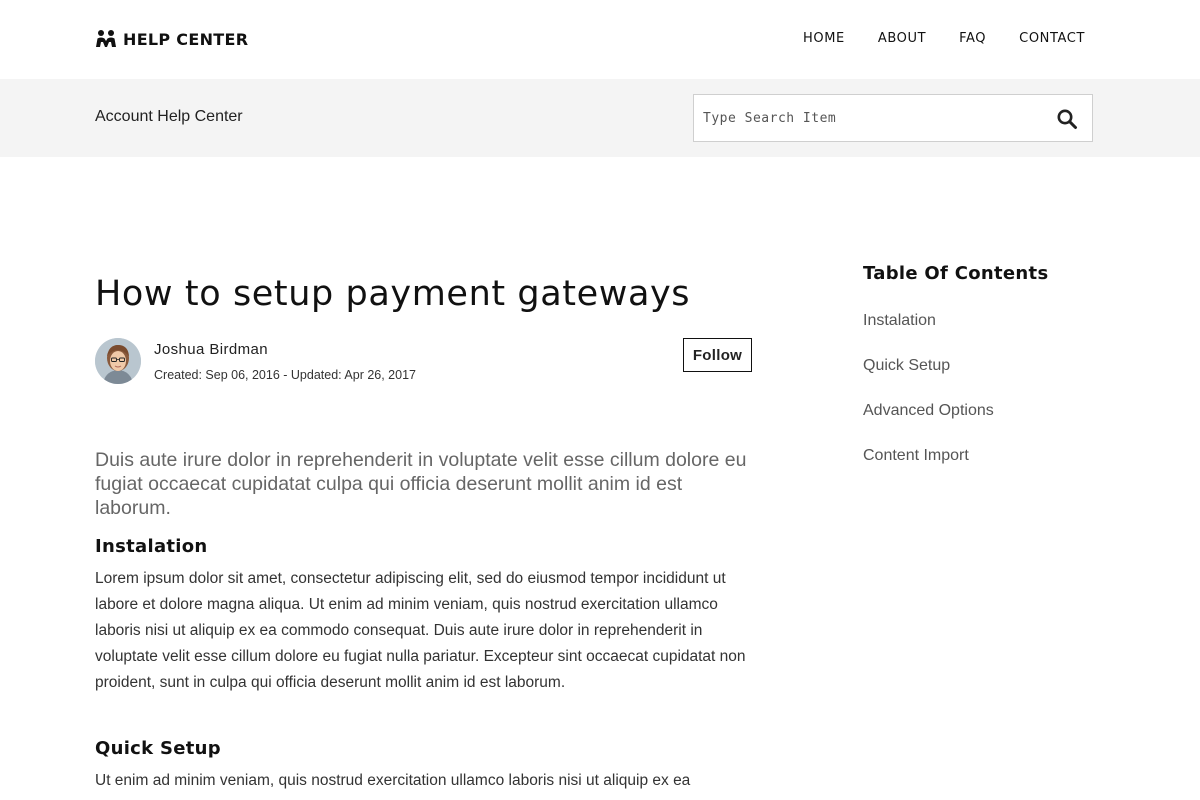 This screenshot has height=800, width=1200. What do you see at coordinates (393, 294) in the screenshot?
I see `page-title: How to setup payment gateways` at bounding box center [393, 294].